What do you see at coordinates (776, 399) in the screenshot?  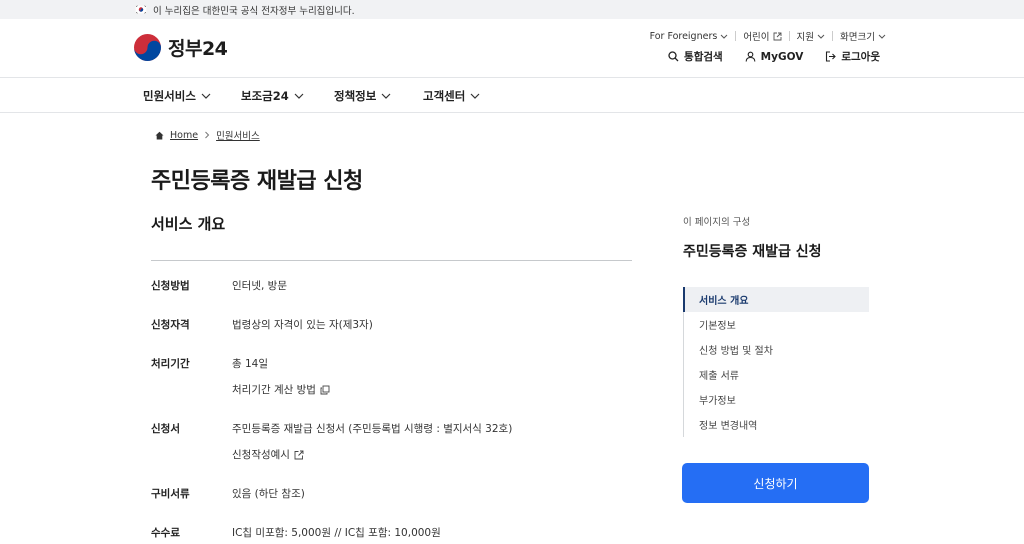 I see `toc-item-additional-info: 부가정보` at bounding box center [776, 399].